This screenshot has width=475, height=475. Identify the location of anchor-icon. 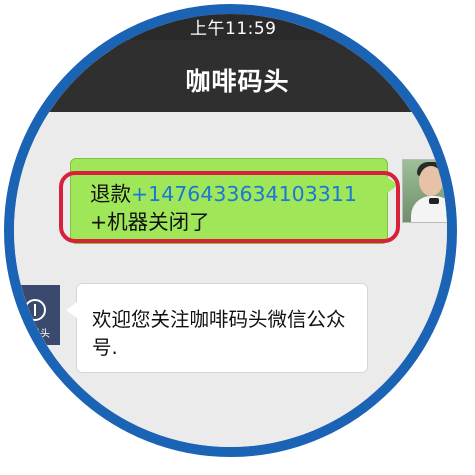
(35, 310).